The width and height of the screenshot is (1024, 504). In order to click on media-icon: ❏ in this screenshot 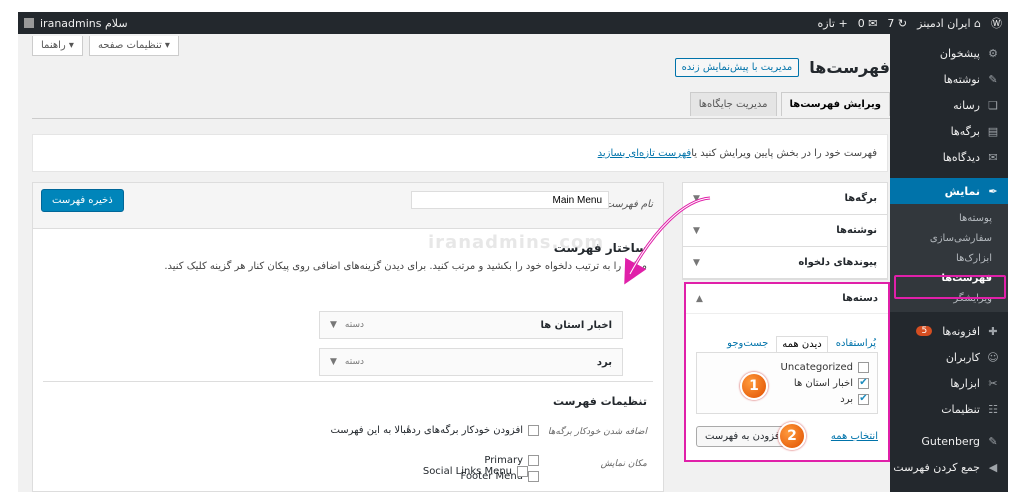, I will do `click(993, 105)`.